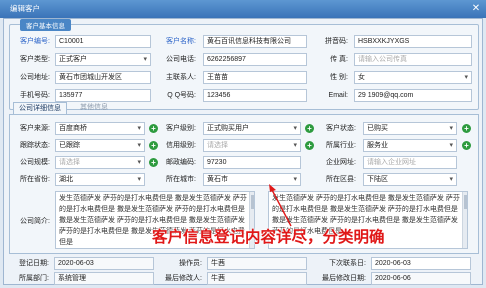 The height and width of the screenshot is (288, 486). What do you see at coordinates (413, 59) in the screenshot?
I see `fax-input: 请输入公司传真` at bounding box center [413, 59].